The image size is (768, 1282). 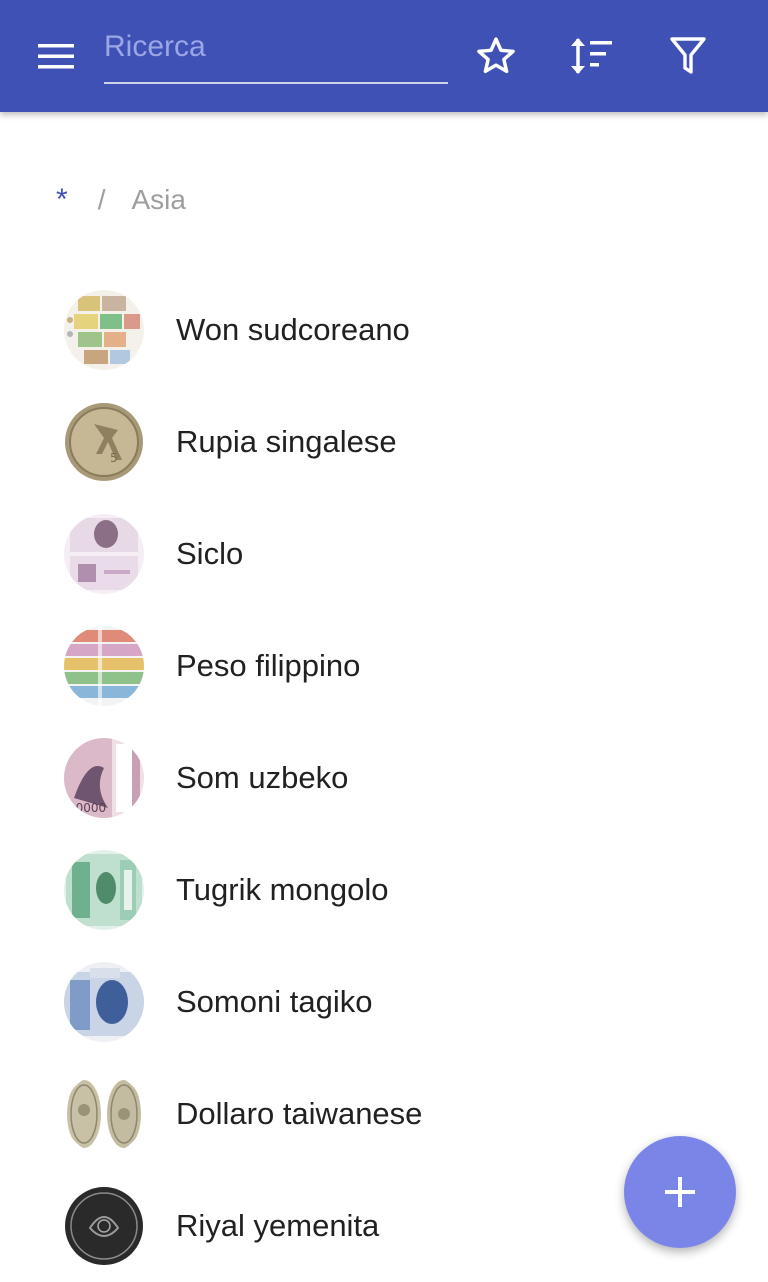 What do you see at coordinates (114, 458) in the screenshot?
I see `svg-text: 5` at bounding box center [114, 458].